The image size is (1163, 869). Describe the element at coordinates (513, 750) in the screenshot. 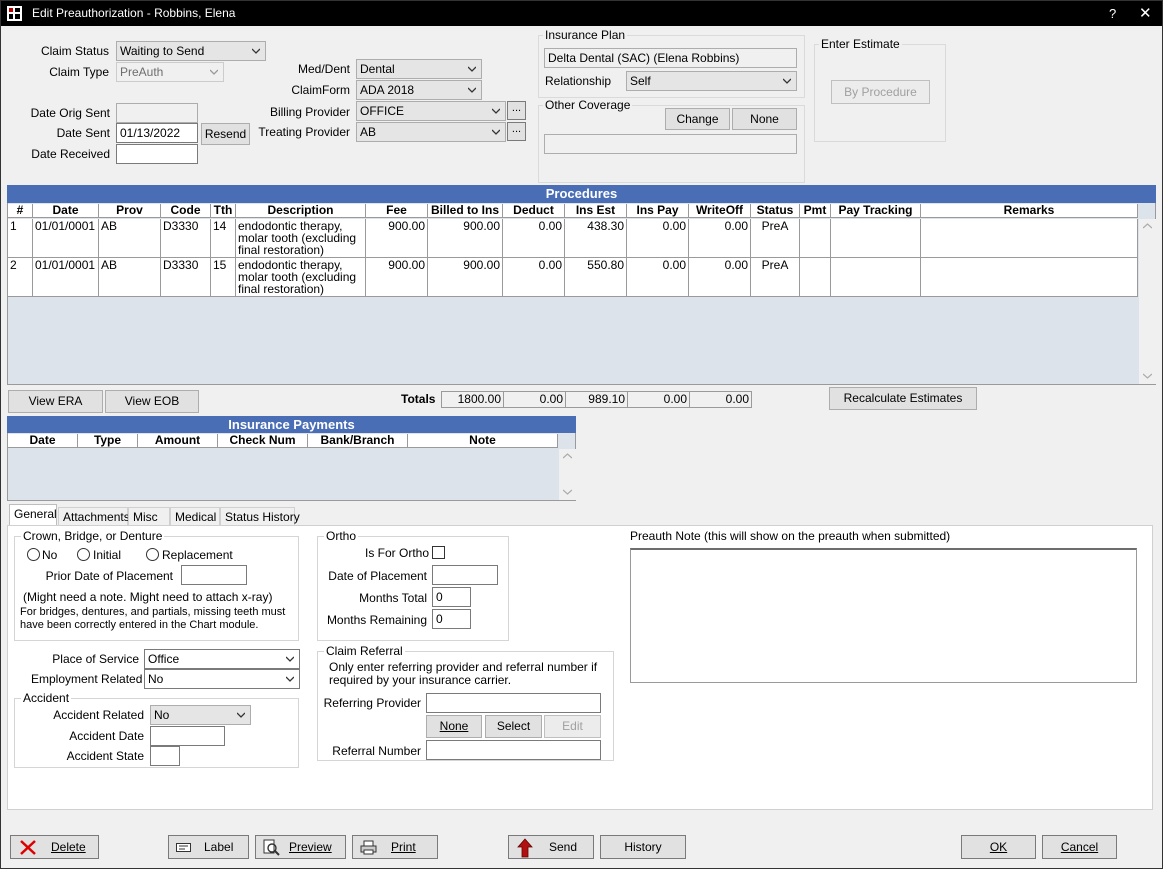

I see `referral-number-field` at that location.